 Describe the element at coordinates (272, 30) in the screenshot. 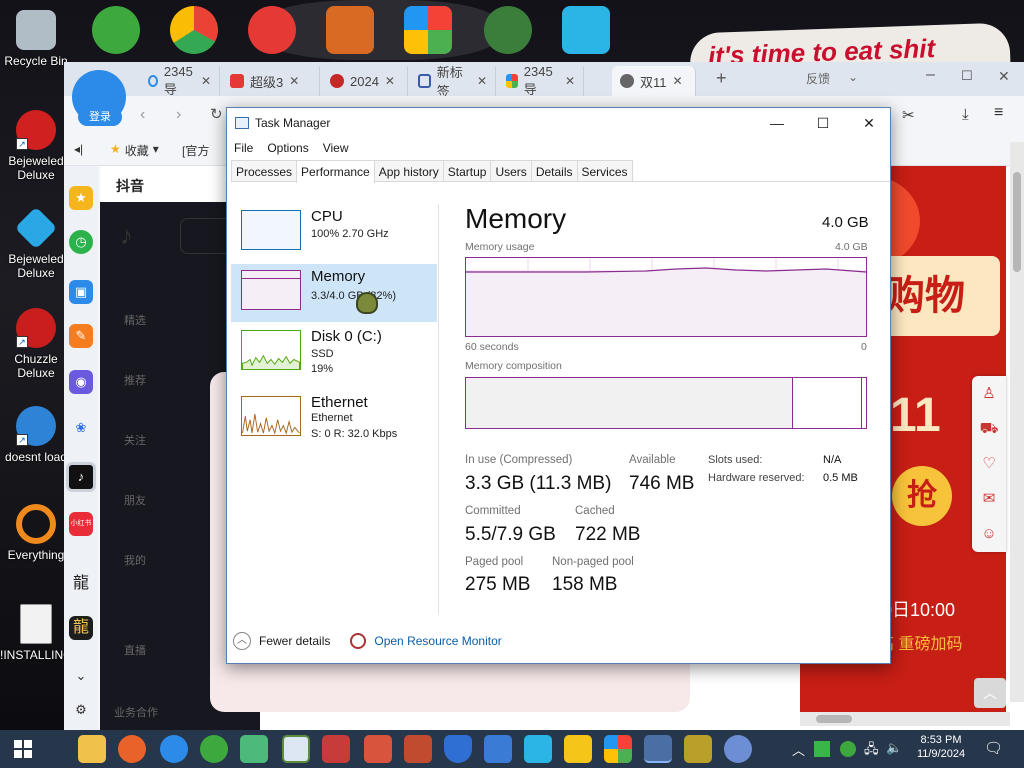

I see `p-app-icon` at that location.